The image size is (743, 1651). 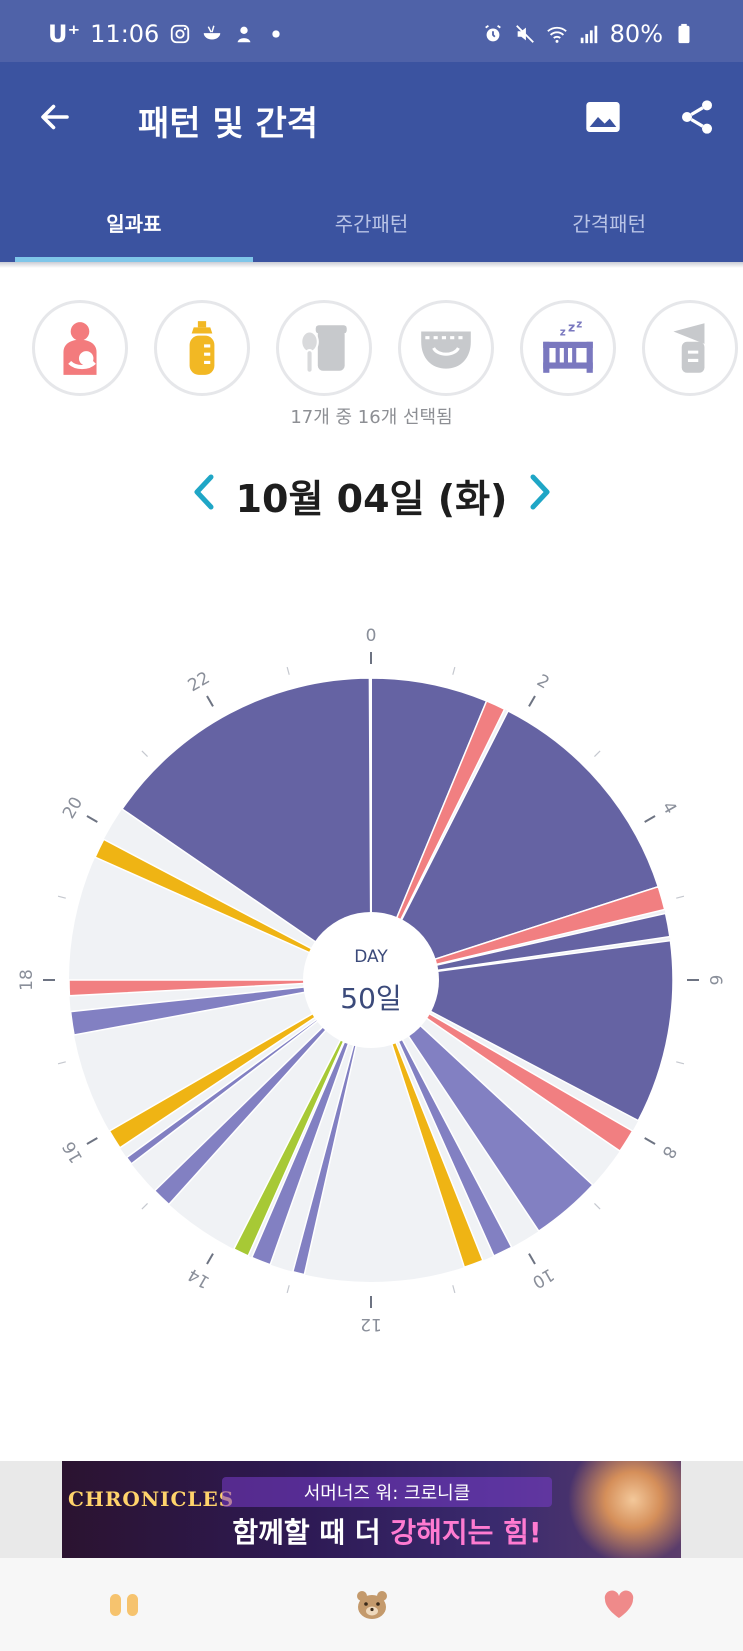 I want to click on status-left: U⁺ 11:06, so click(x=167, y=34).